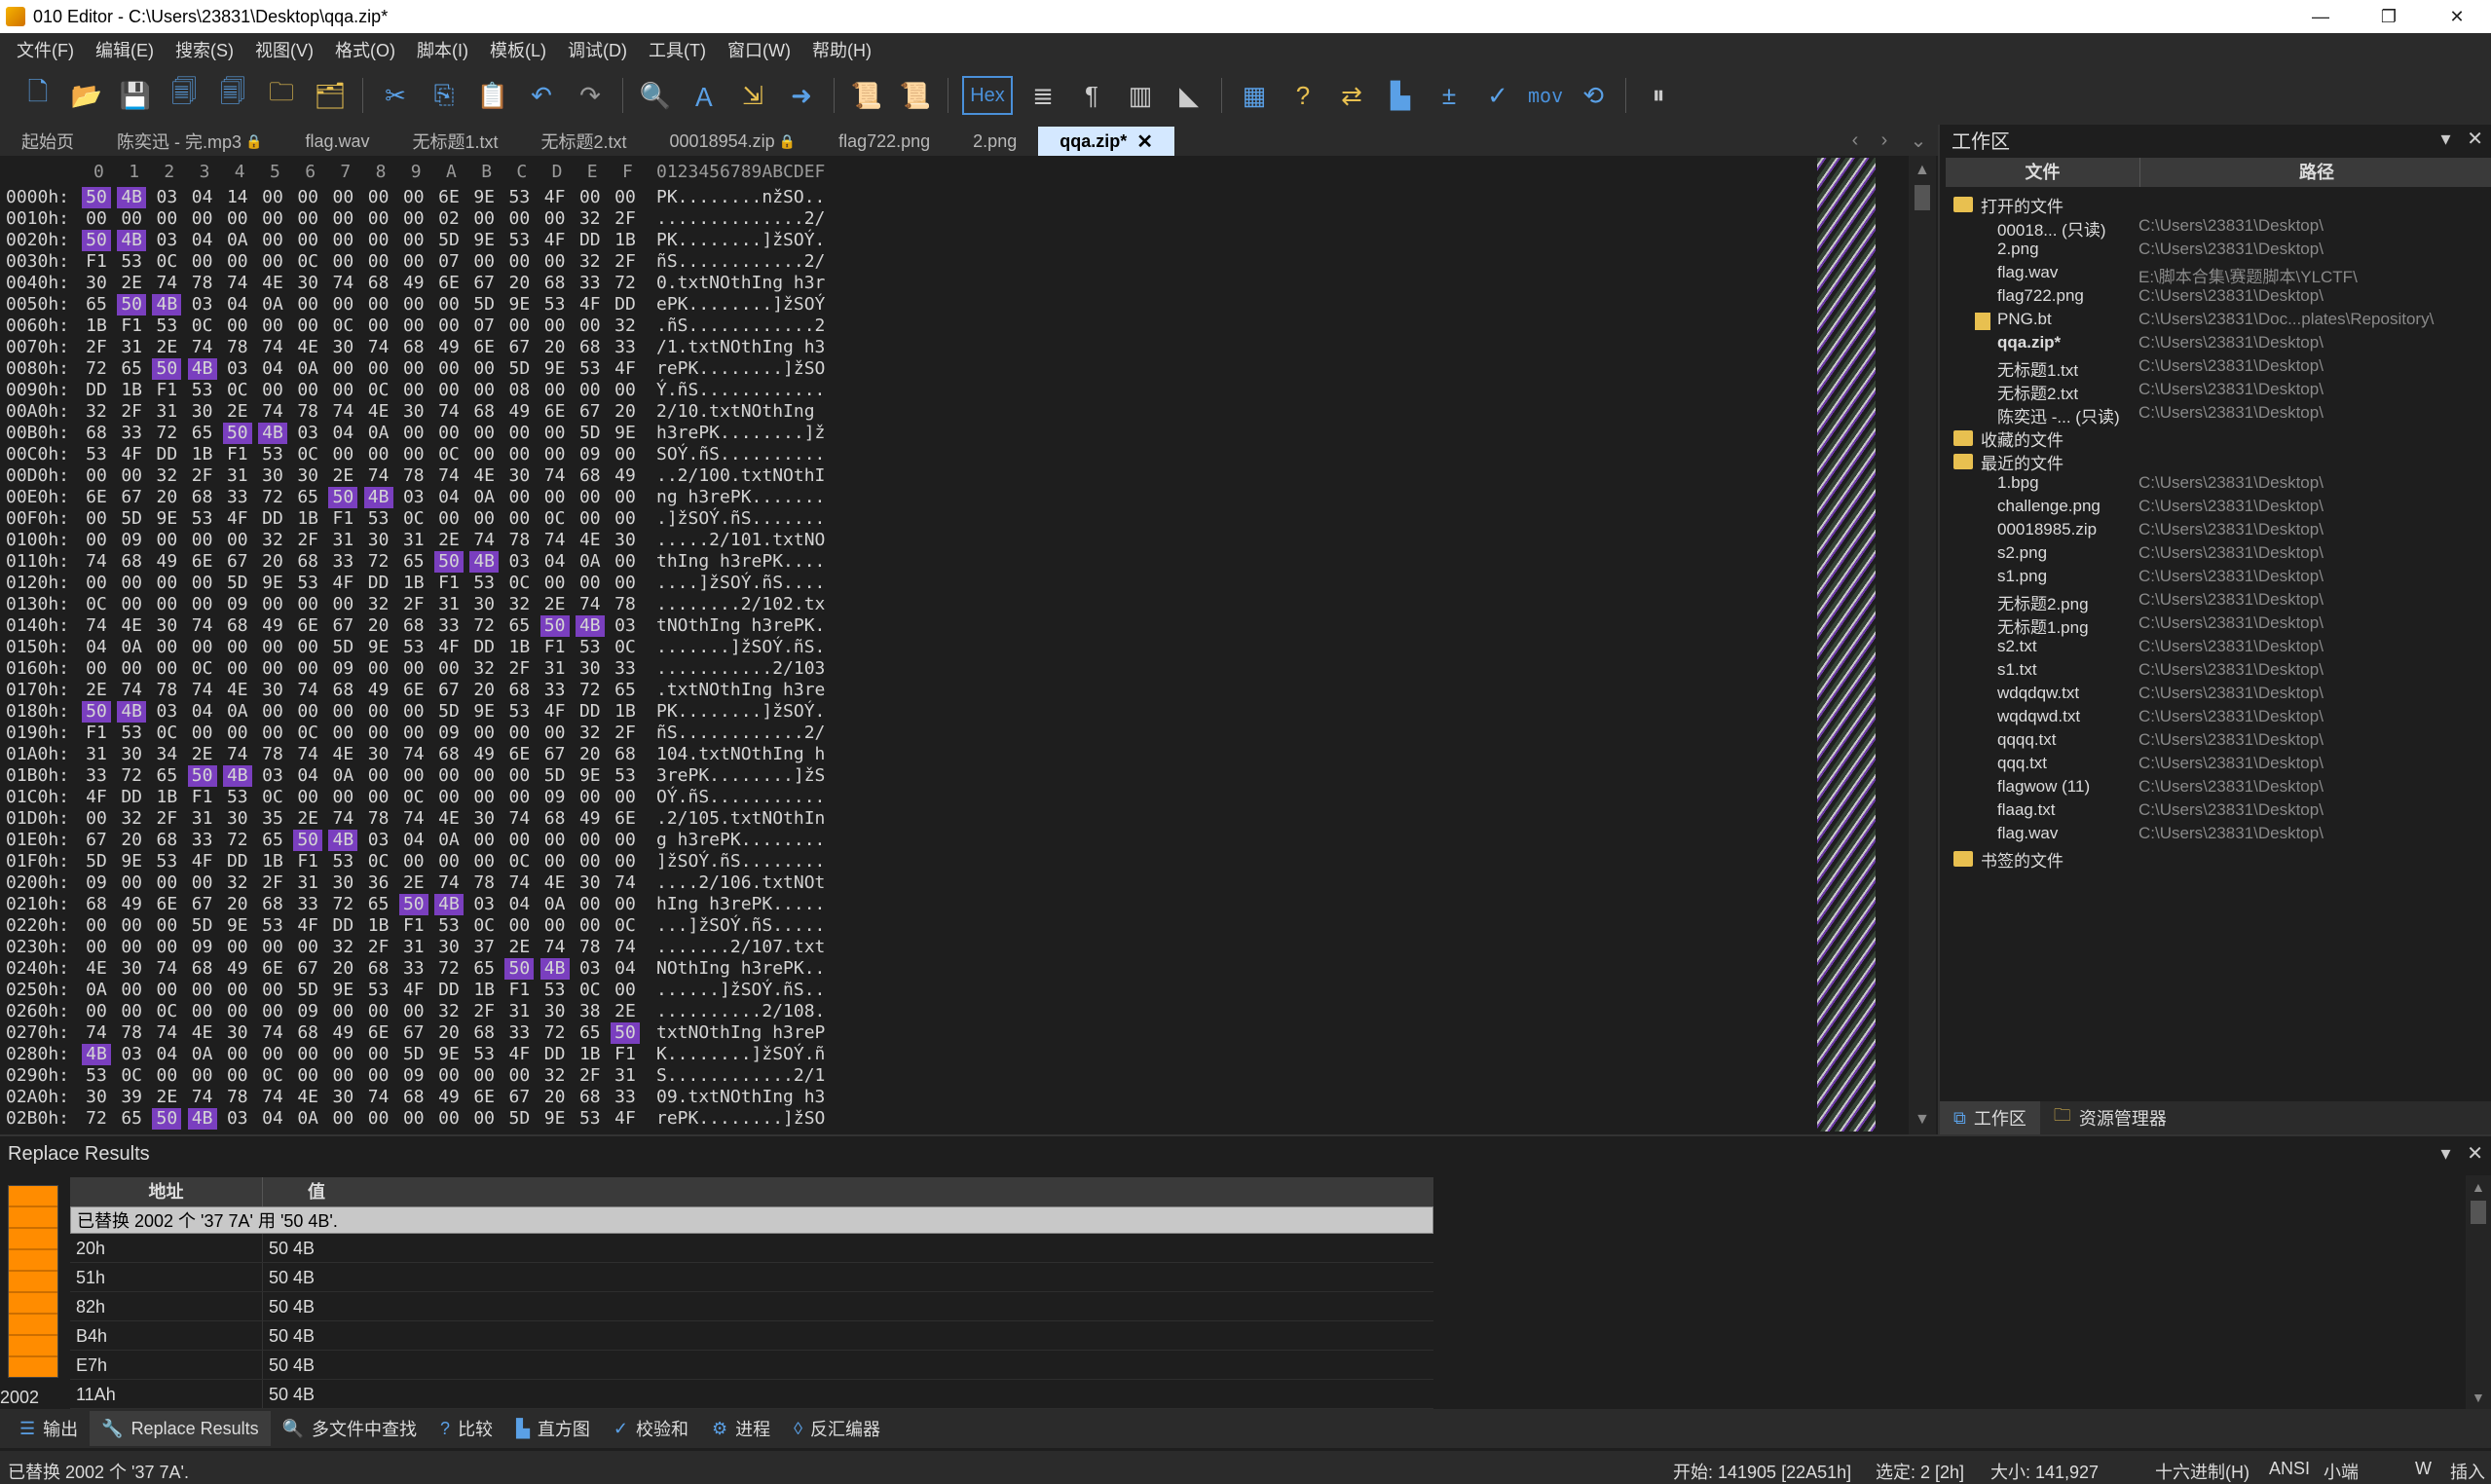 This screenshot has width=2491, height=1484. I want to click on file-tab: 起始页, so click(47, 141).